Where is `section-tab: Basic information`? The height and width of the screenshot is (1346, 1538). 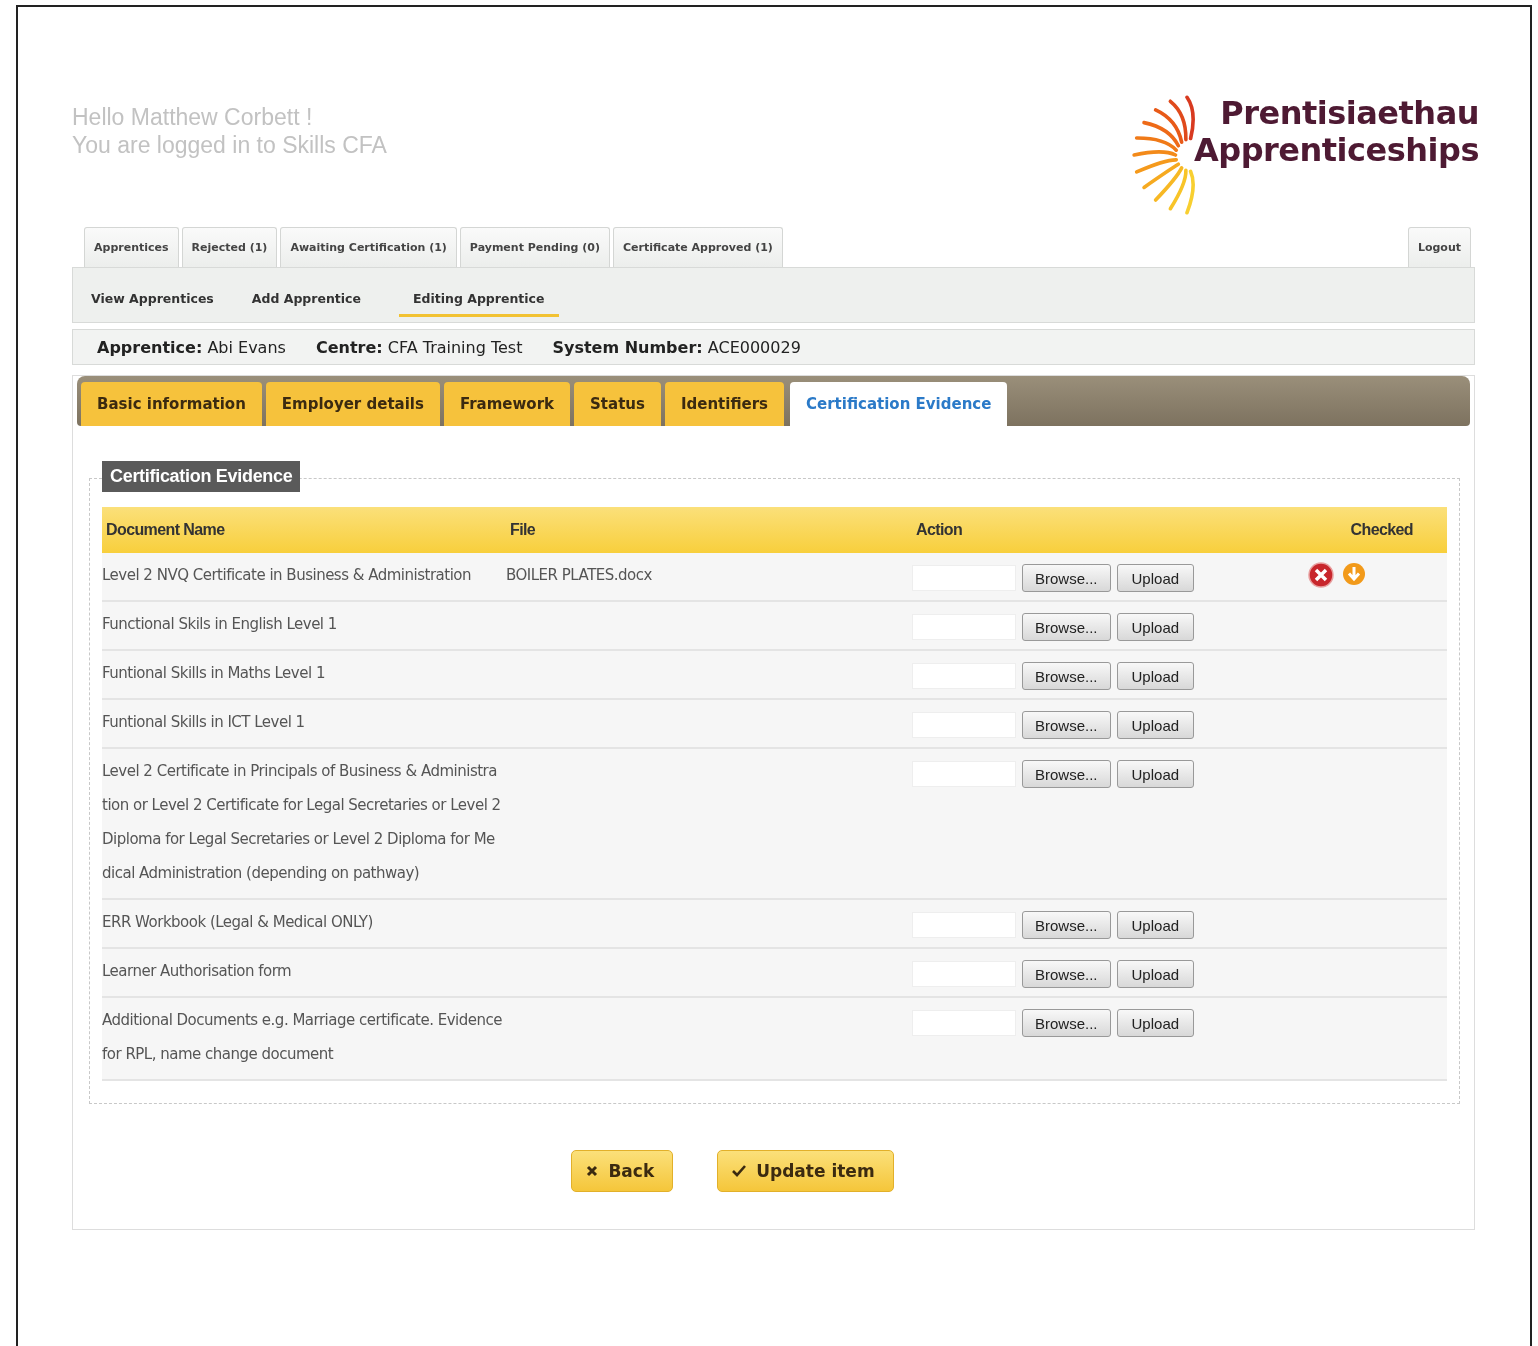
section-tab: Basic information is located at coordinates (171, 404).